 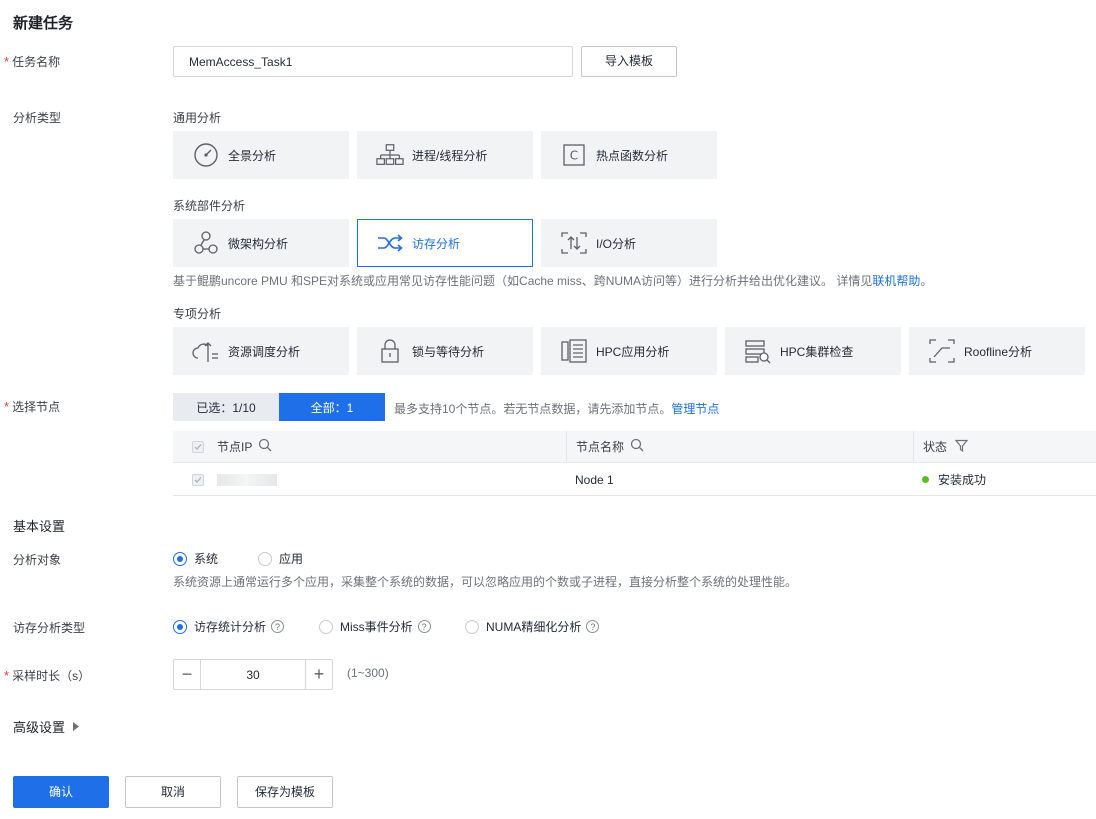 What do you see at coordinates (206, 243) in the screenshot?
I see `molecule-icon` at bounding box center [206, 243].